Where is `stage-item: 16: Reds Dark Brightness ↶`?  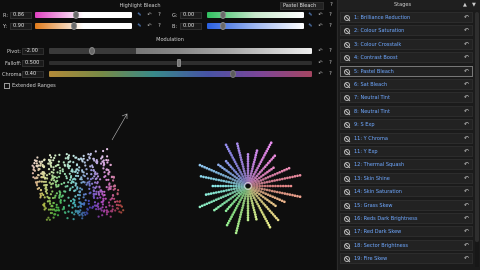 stage-item: 16: Reds Dark Brightness ↶ is located at coordinates (406, 218).